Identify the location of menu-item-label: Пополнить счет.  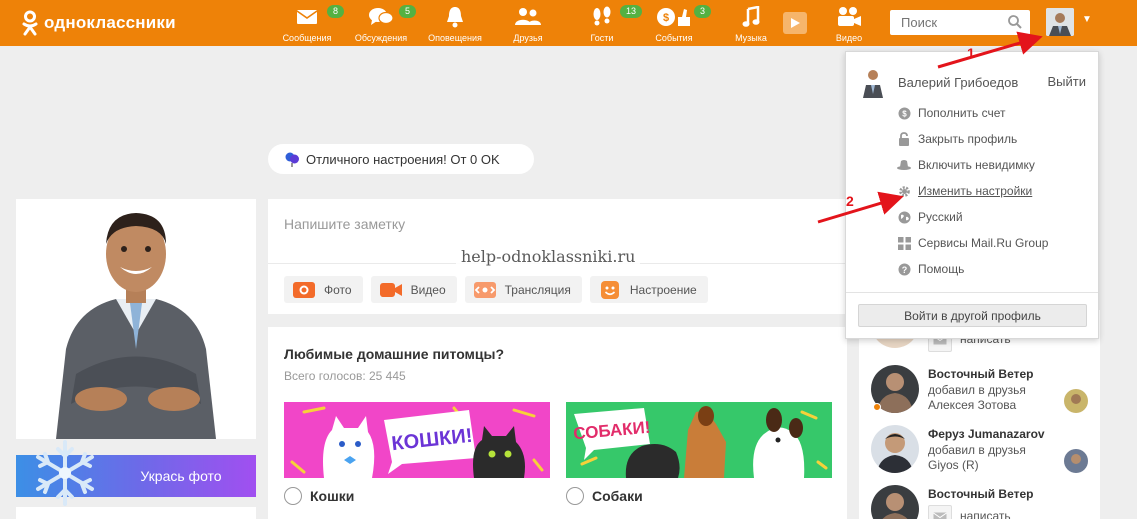
(962, 113).